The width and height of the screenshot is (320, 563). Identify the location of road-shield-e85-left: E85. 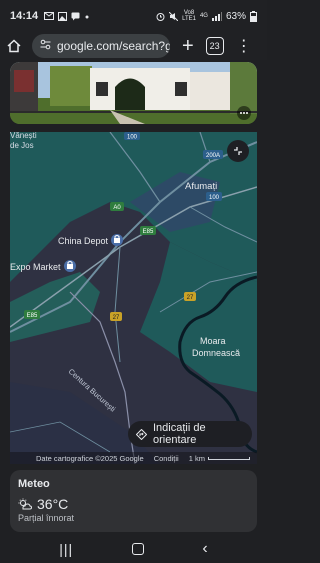
(32, 314).